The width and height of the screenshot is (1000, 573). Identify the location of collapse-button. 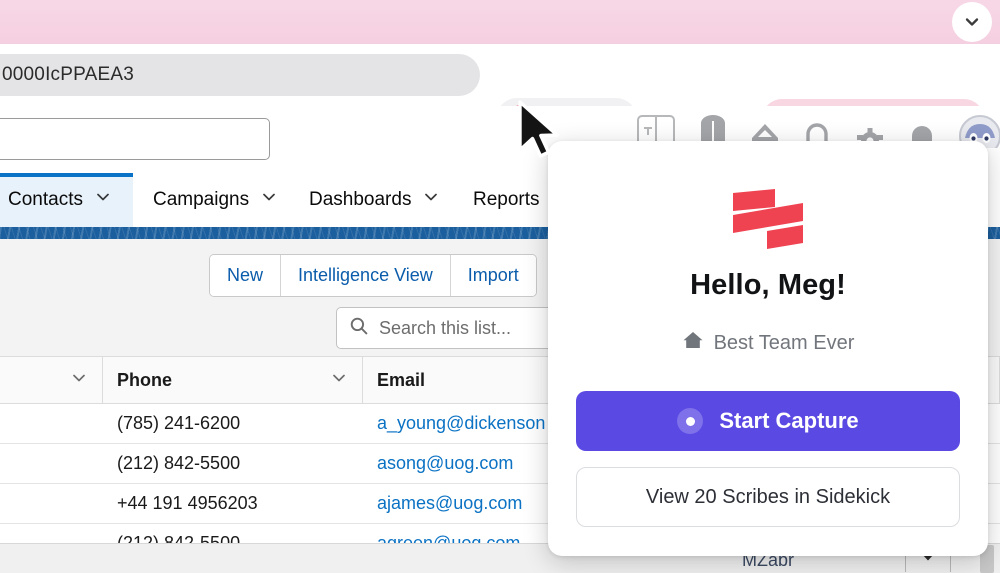
(972, 22).